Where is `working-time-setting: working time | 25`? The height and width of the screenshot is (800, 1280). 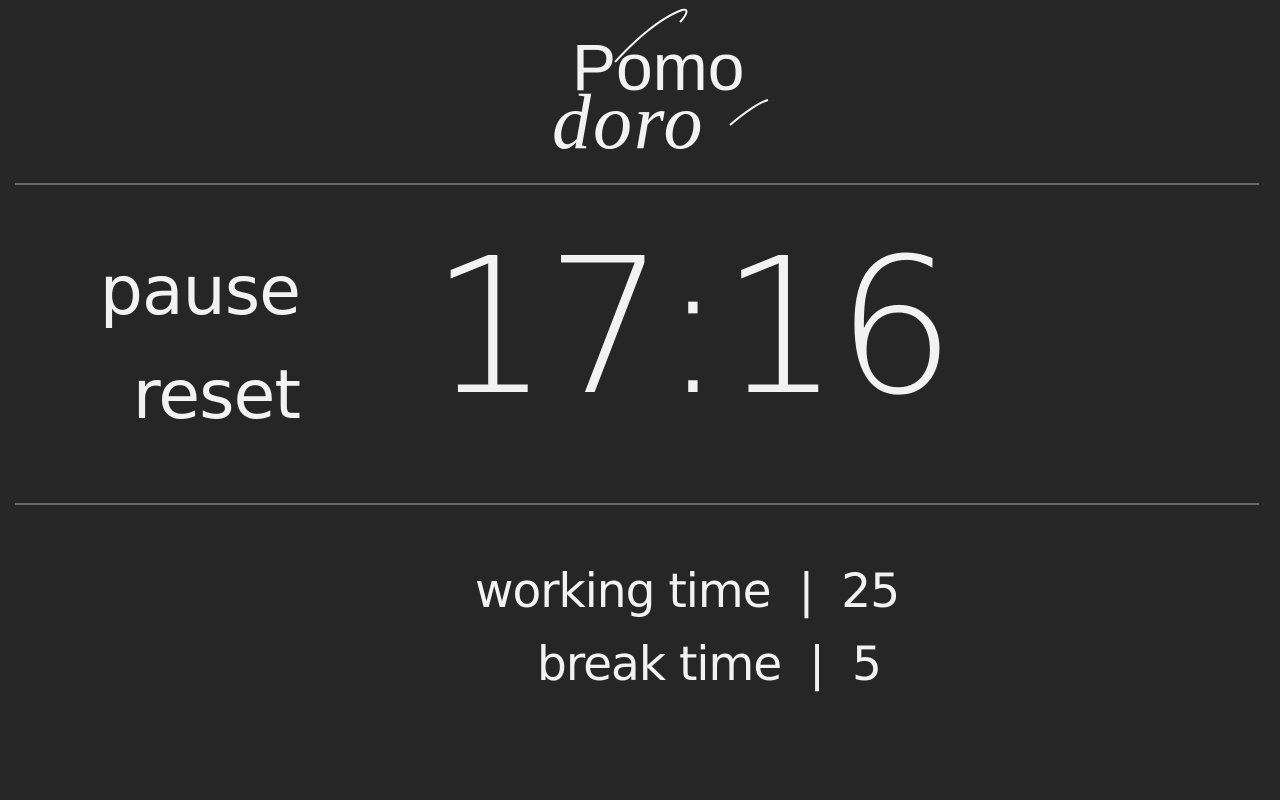
working-time-setting: working time | 25 is located at coordinates (687, 592).